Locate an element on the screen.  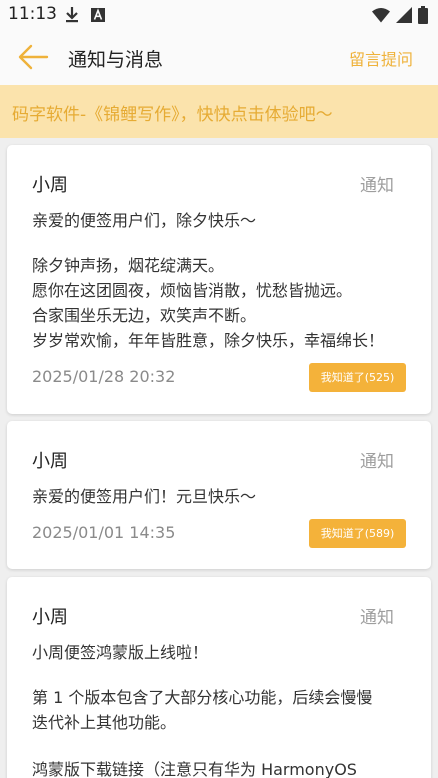
page-title: 通知与消息 is located at coordinates (116, 60).